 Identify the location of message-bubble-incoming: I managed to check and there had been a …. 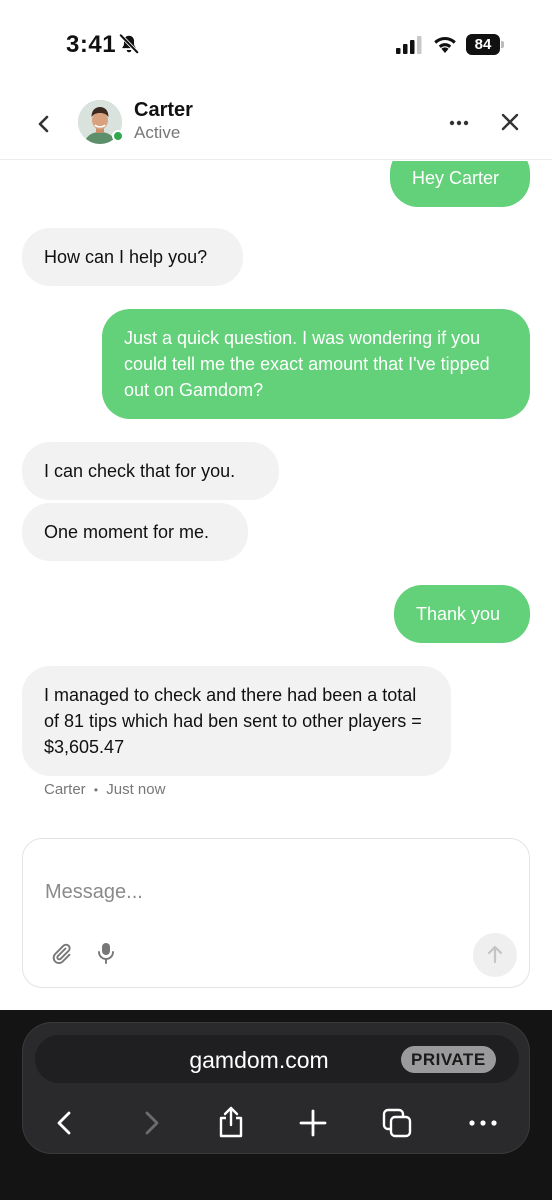
(236, 721).